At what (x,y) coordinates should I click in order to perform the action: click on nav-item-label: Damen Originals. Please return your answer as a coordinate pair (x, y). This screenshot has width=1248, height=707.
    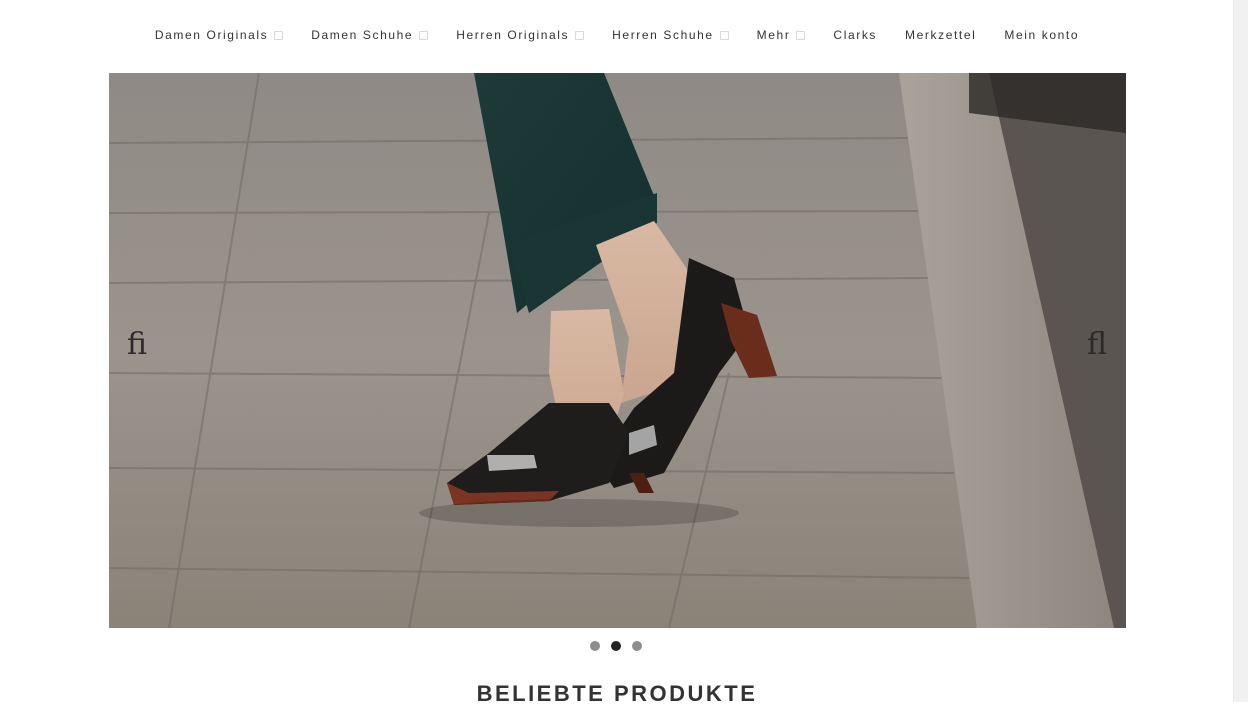
    Looking at the image, I should click on (211, 35).